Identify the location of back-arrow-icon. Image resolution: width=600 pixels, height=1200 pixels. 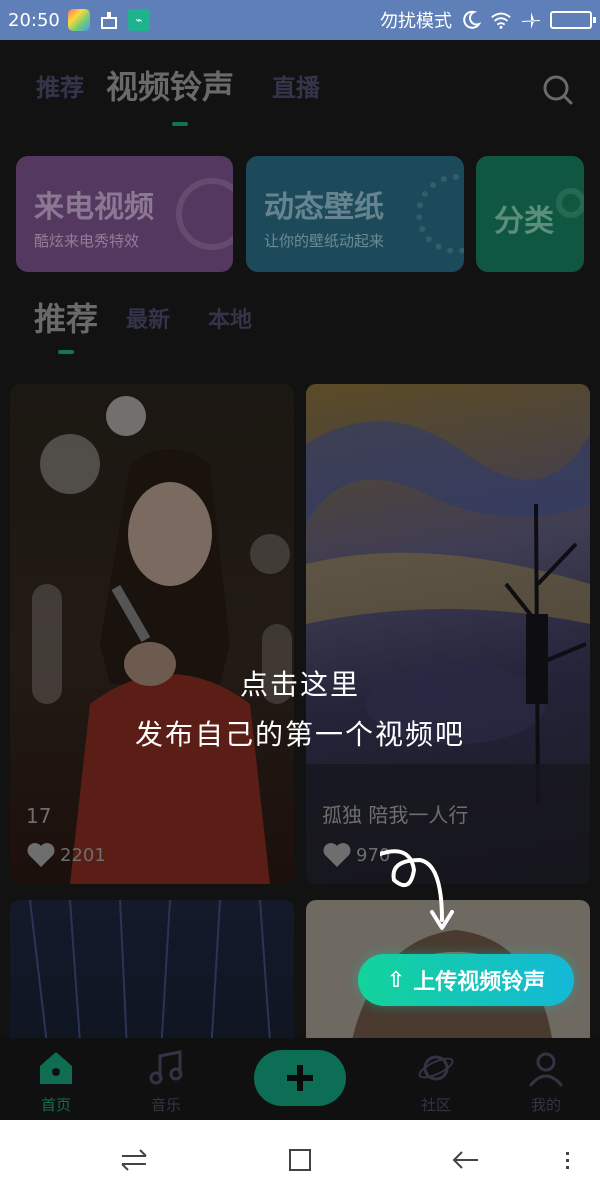
(466, 1160).